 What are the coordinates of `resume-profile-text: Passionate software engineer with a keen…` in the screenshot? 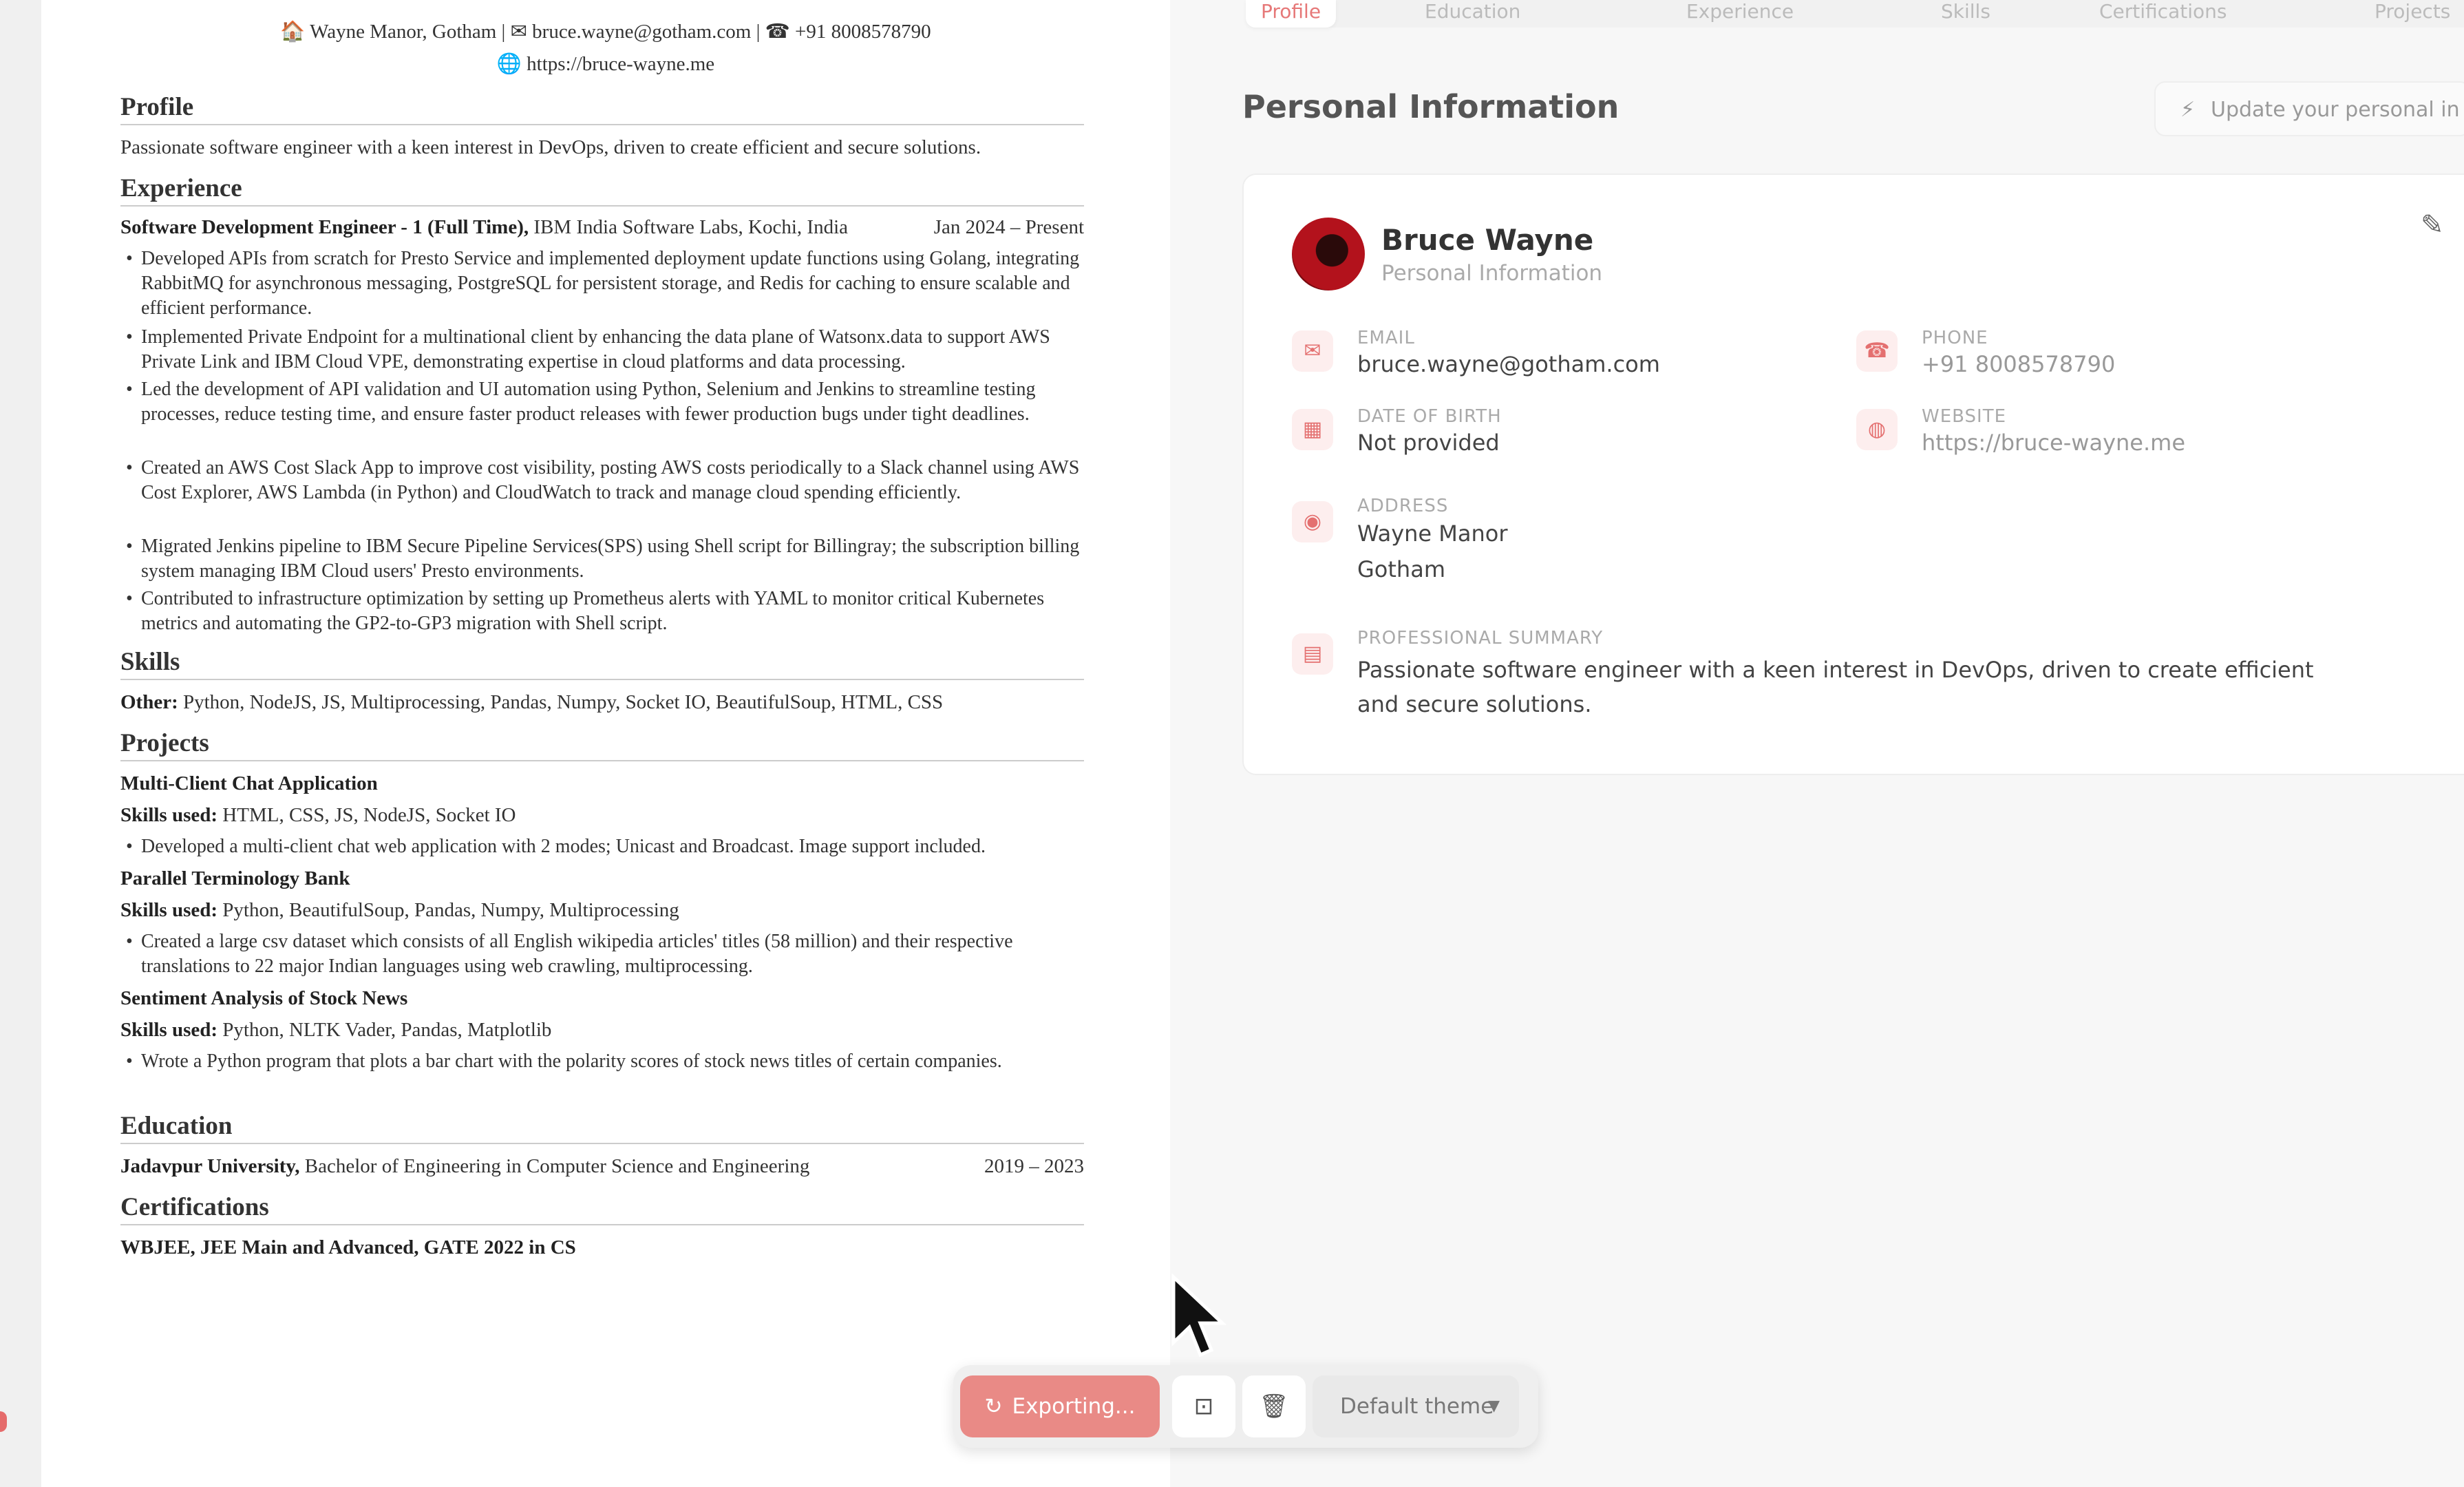 It's located at (550, 147).